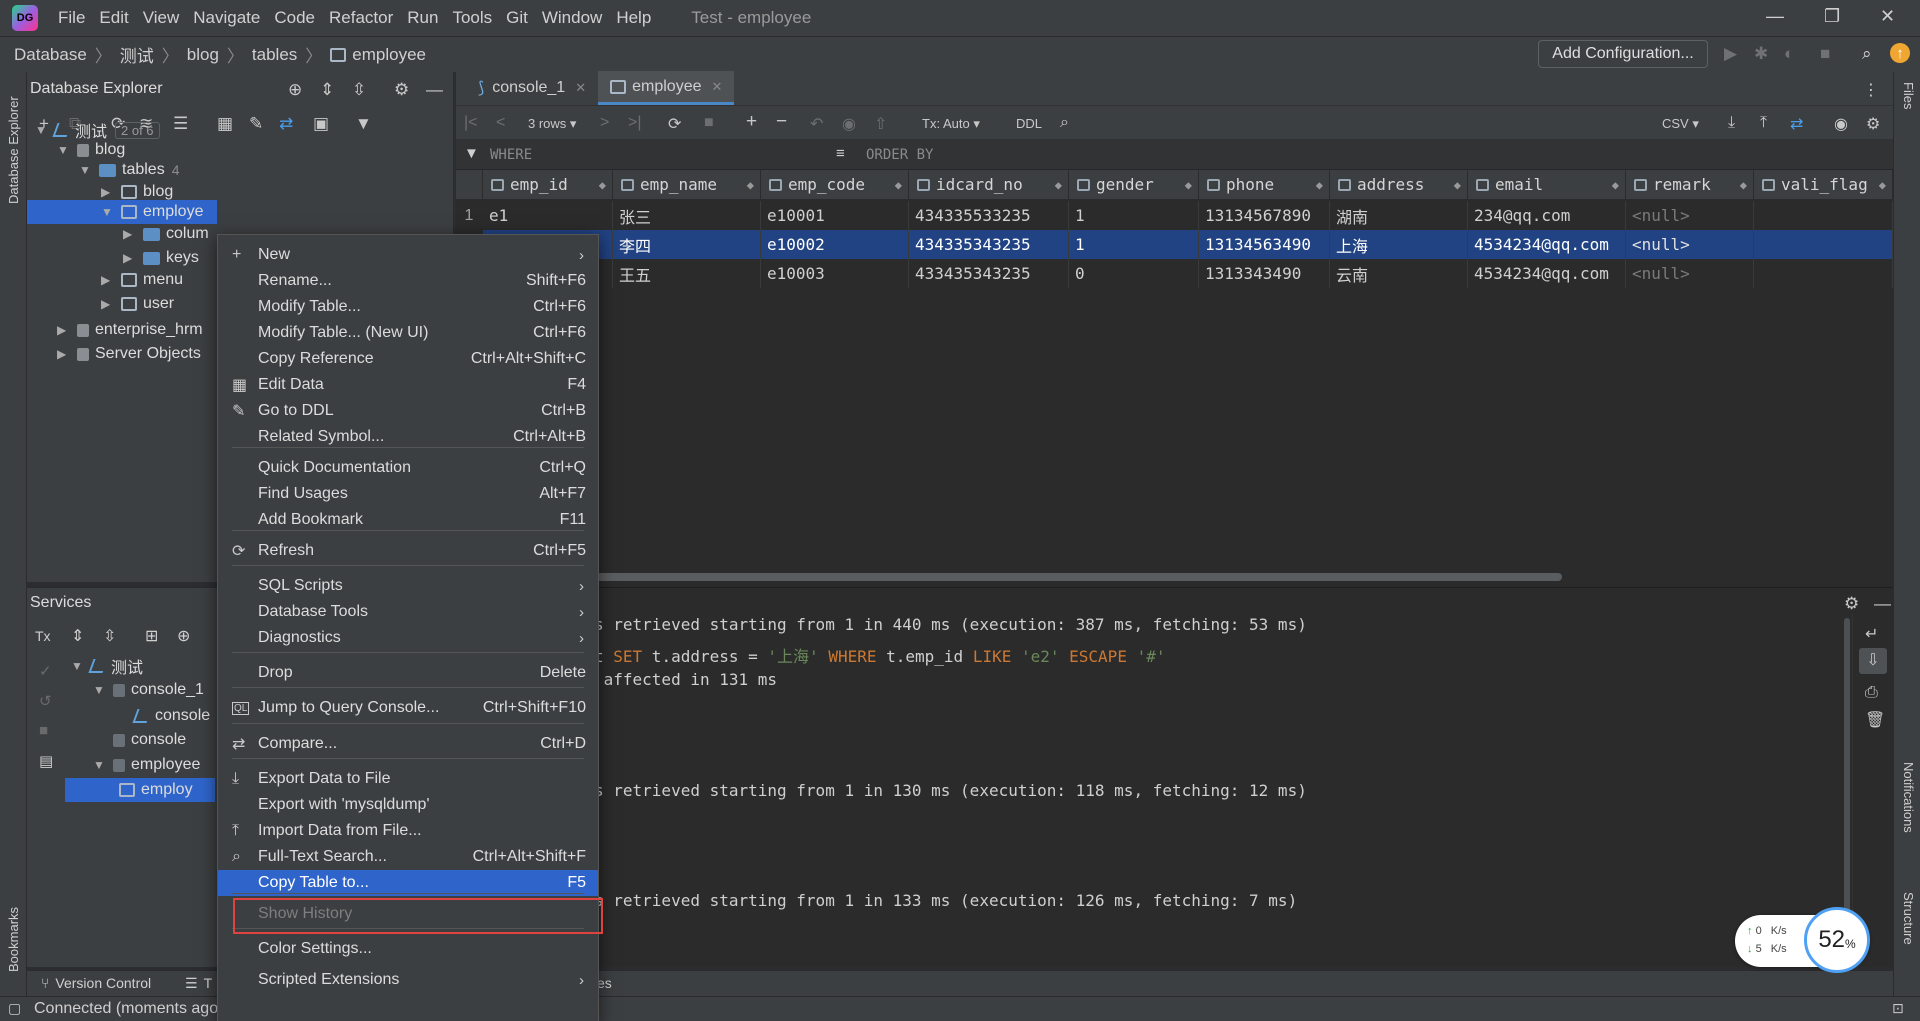 Image resolution: width=1920 pixels, height=1021 pixels. Describe the element at coordinates (408, 673) in the screenshot. I see `menu-item-drop: Drop Delete` at that location.